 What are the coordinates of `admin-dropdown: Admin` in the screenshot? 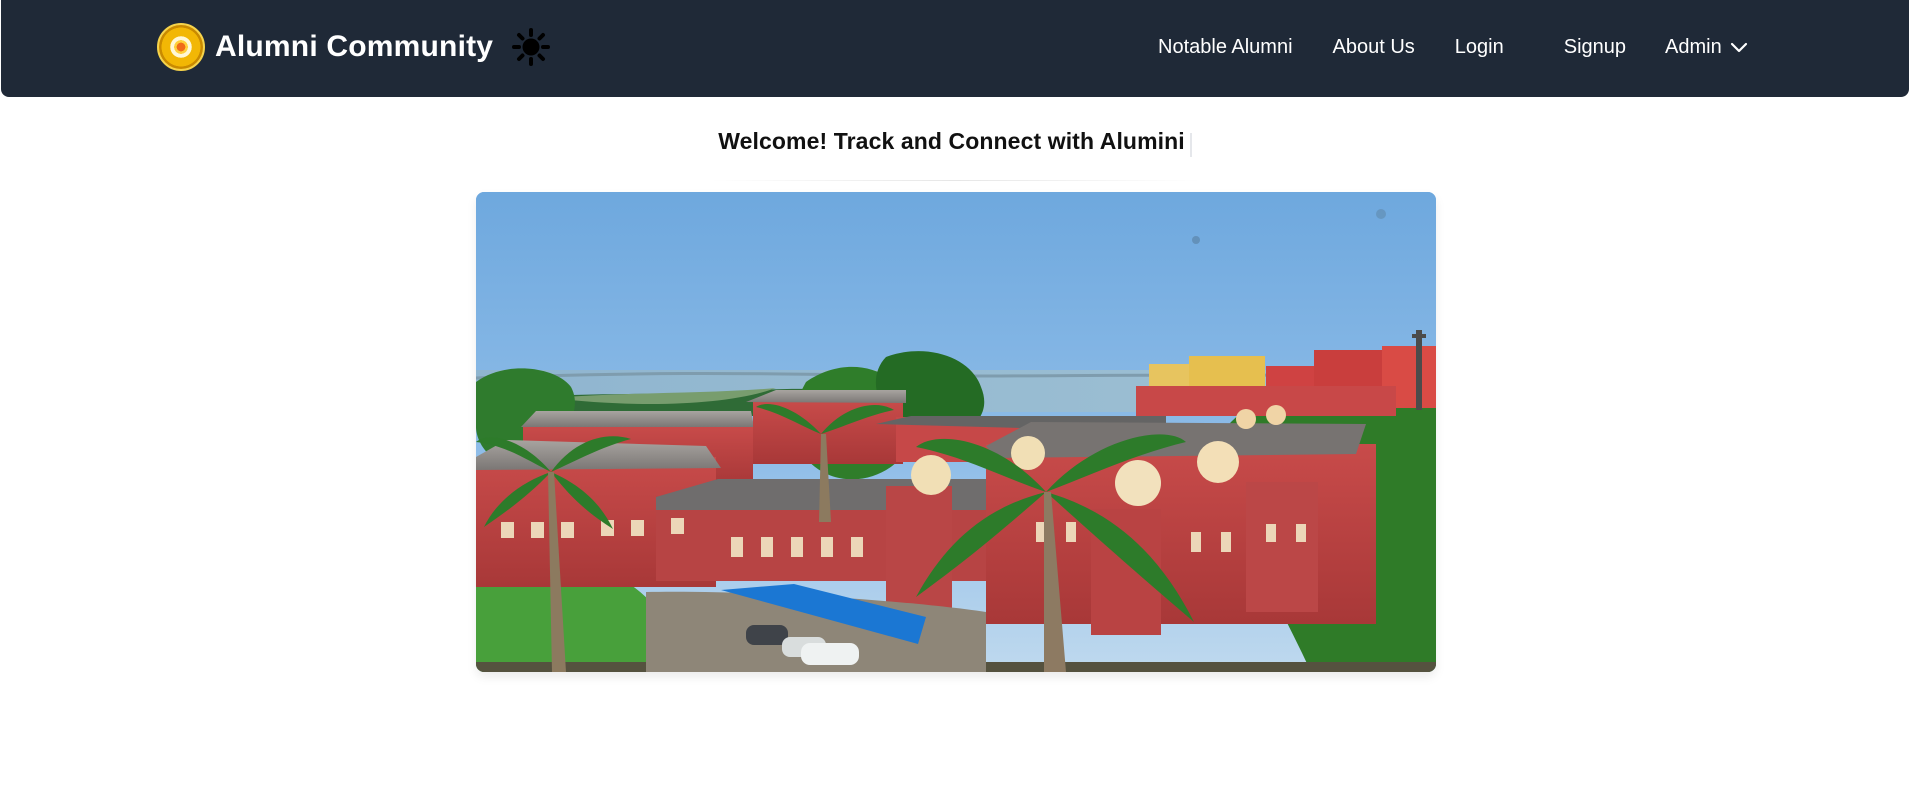 It's located at (1706, 47).